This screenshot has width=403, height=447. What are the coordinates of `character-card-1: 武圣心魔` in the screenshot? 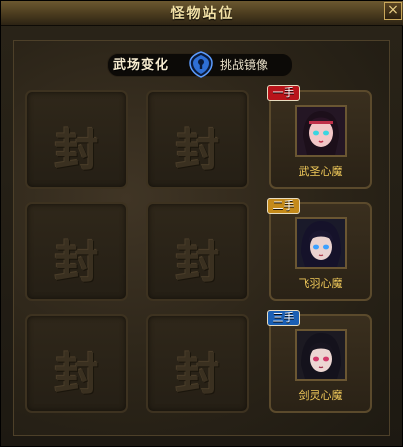 It's located at (320, 139).